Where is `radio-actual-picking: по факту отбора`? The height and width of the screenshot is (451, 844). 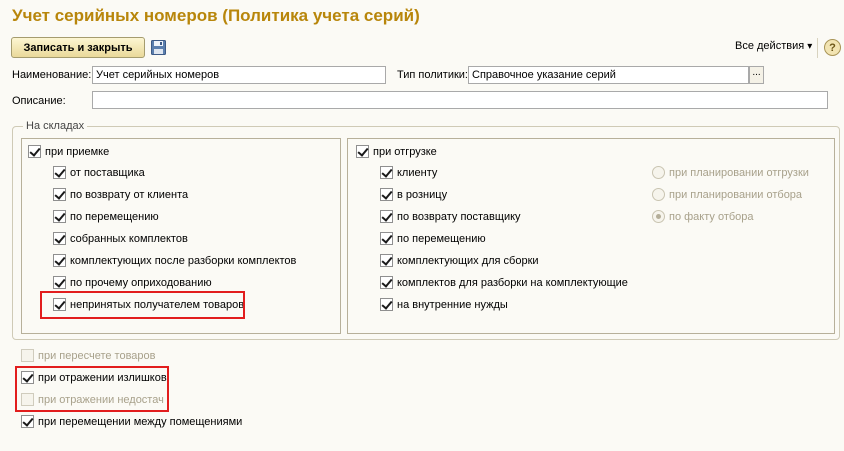 radio-actual-picking: по факту отбора is located at coordinates (703, 216).